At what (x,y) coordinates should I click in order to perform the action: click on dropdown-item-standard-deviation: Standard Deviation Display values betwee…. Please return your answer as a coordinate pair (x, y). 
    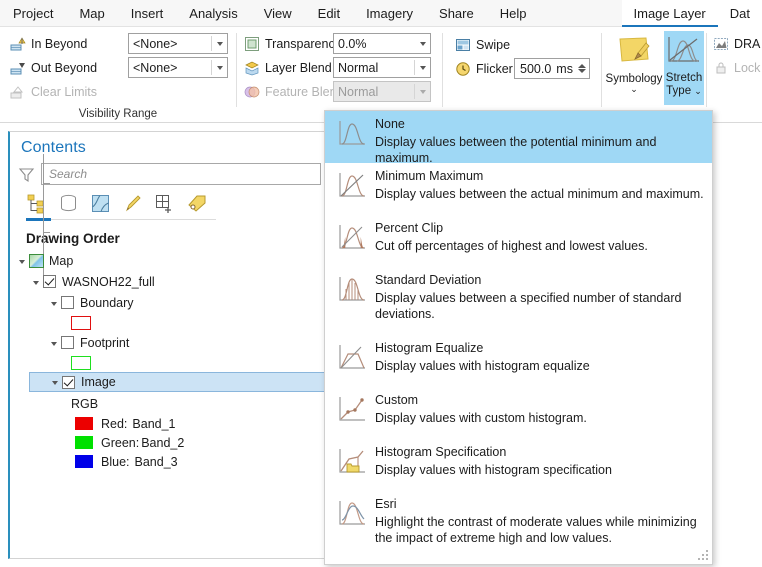
    Looking at the image, I should click on (518, 301).